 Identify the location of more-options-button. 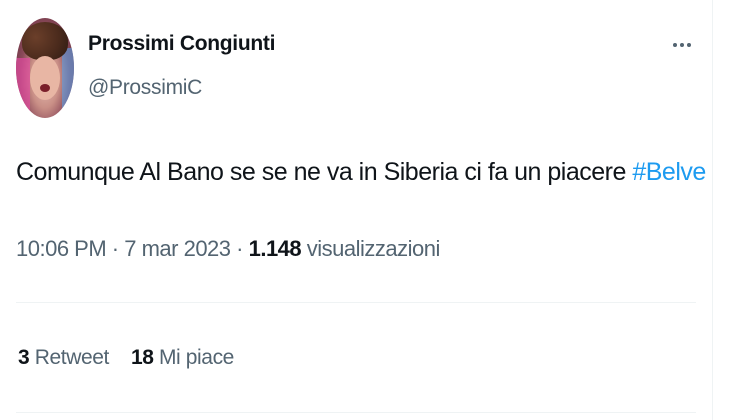
(682, 45).